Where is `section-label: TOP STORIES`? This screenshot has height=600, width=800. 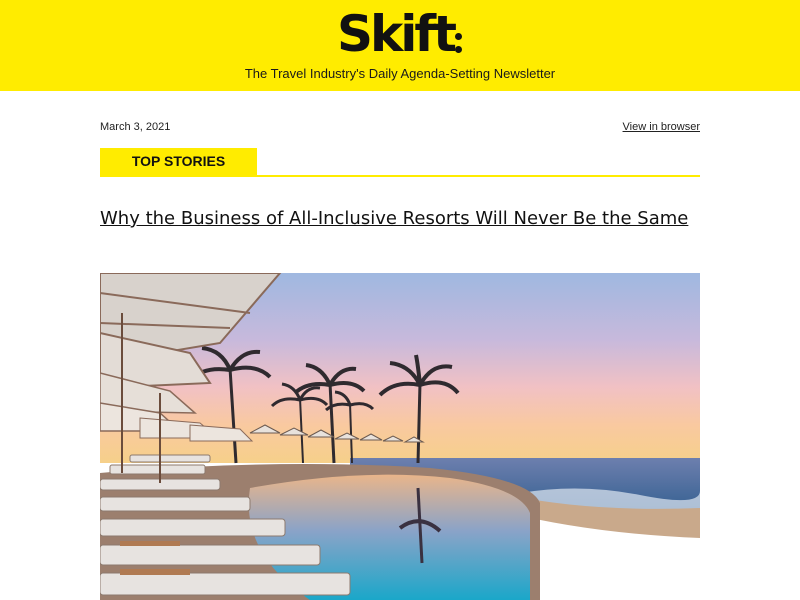 section-label: TOP STORIES is located at coordinates (178, 161).